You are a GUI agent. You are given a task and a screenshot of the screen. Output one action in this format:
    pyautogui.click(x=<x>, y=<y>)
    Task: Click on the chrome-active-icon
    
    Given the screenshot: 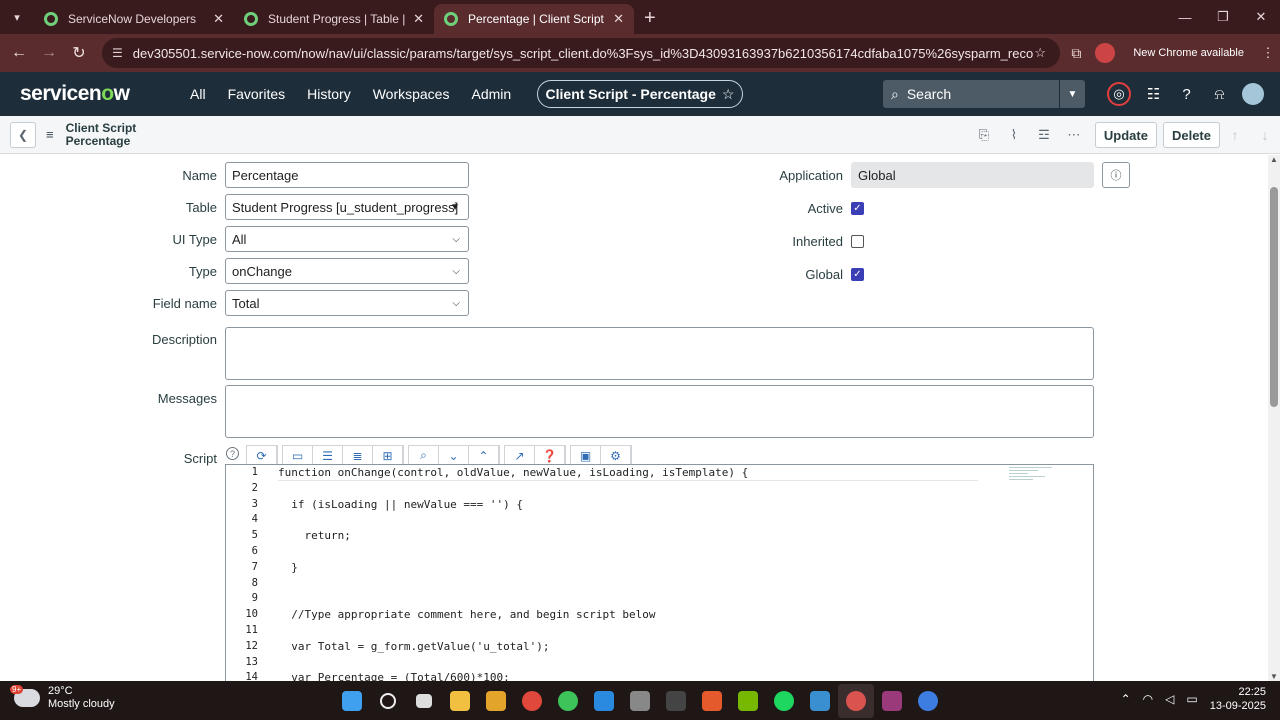 What is the action you would take?
    pyautogui.click(x=856, y=701)
    